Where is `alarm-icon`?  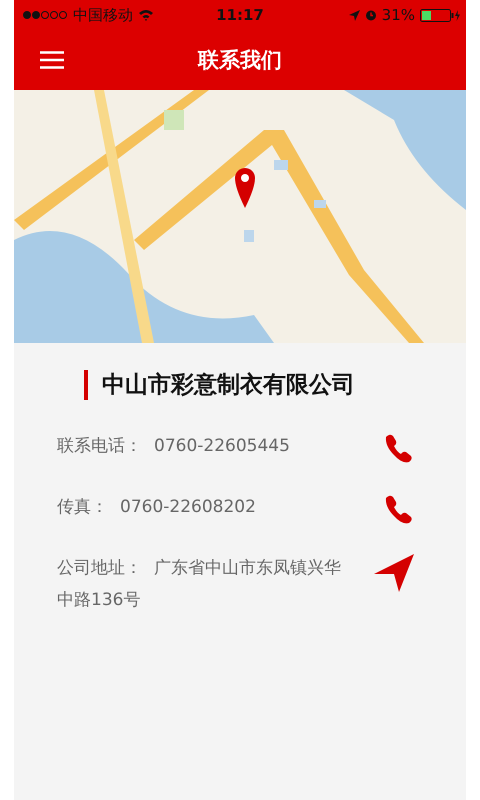 alarm-icon is located at coordinates (370, 15).